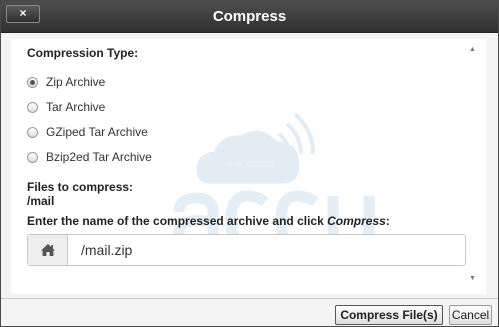  I want to click on radio-option-tar: Tar Archive, so click(66, 107).